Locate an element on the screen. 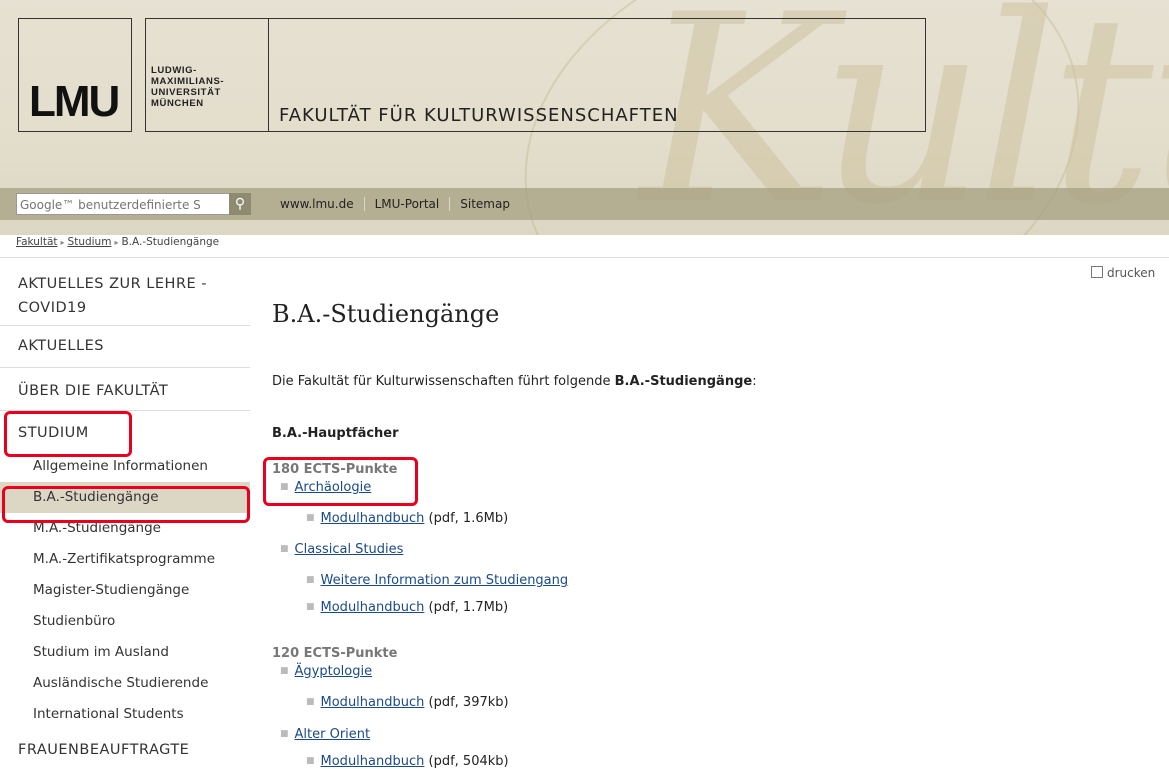  ects-heading-180: 180 ECTS-Punkte is located at coordinates (335, 469).